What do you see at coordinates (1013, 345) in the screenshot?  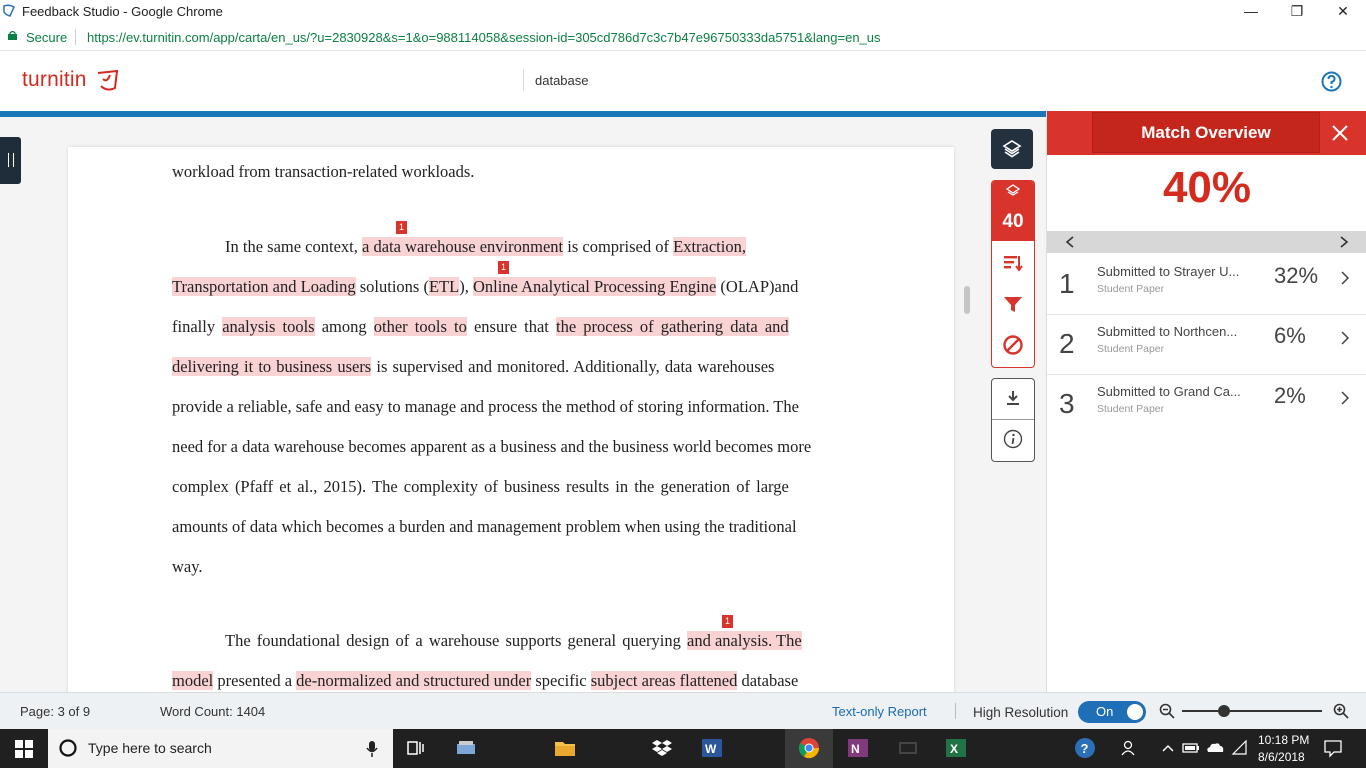 I see `exclude-icon` at bounding box center [1013, 345].